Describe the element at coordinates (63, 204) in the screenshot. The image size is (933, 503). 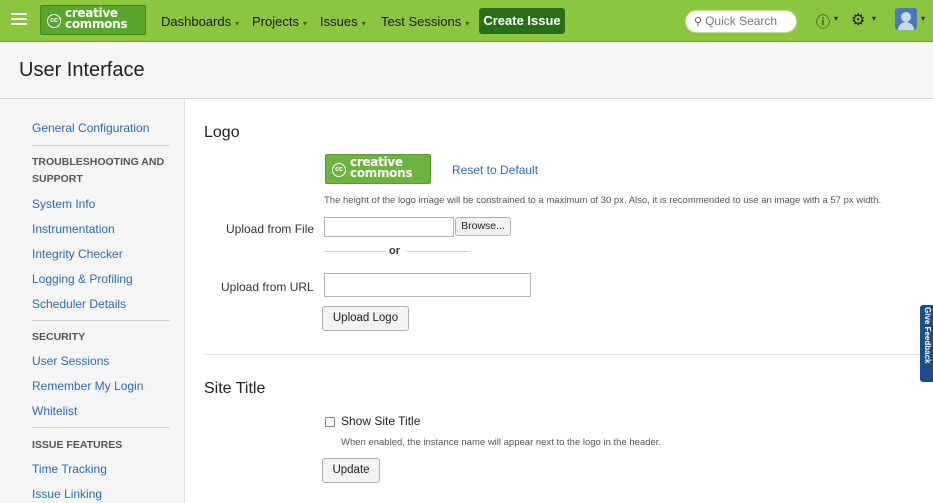
I see `sidebar-item-system-info: System Info` at that location.